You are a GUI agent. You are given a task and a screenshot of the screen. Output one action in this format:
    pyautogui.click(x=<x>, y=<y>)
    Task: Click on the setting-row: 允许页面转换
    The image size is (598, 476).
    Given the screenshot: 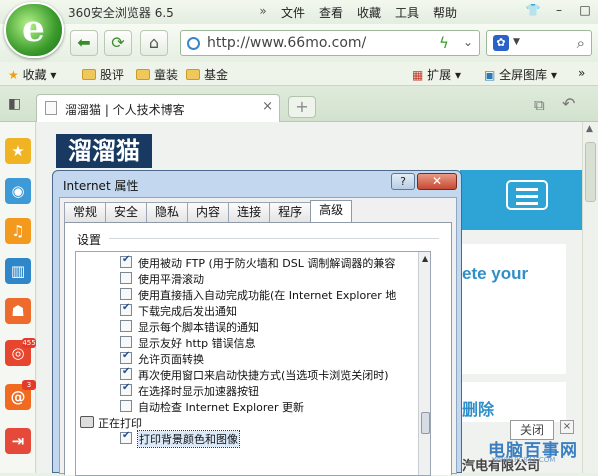 What is the action you would take?
    pyautogui.click(x=253, y=358)
    